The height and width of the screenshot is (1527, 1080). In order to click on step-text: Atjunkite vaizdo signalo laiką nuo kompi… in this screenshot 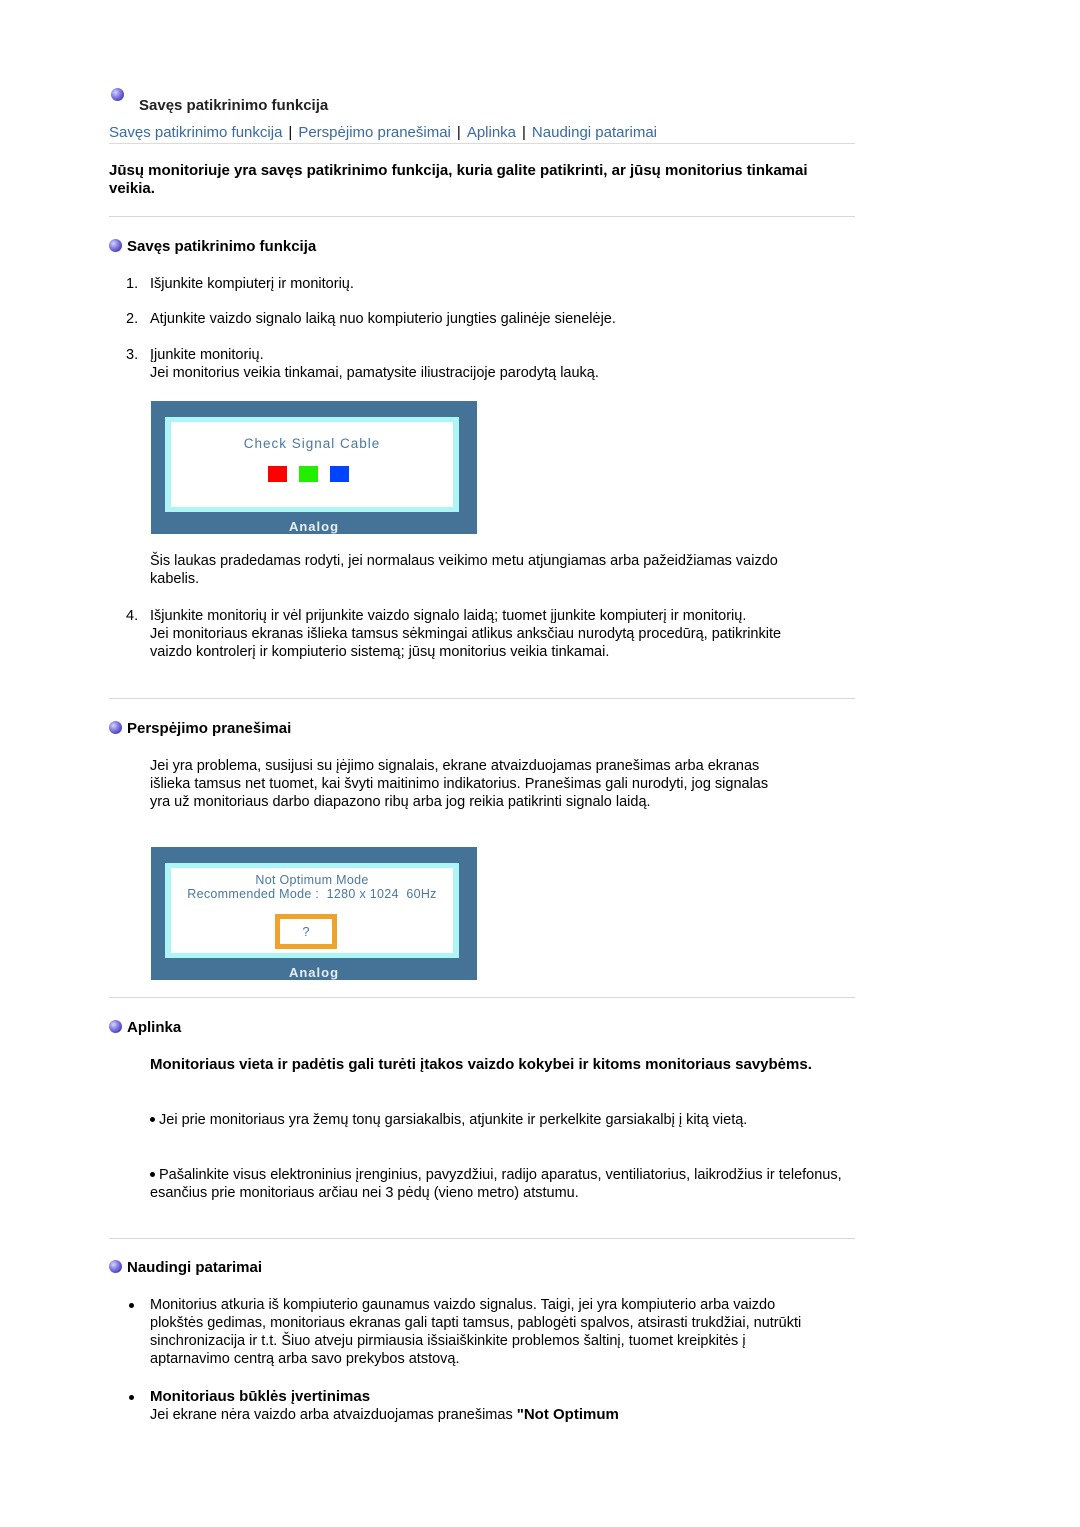, I will do `click(383, 319)`.